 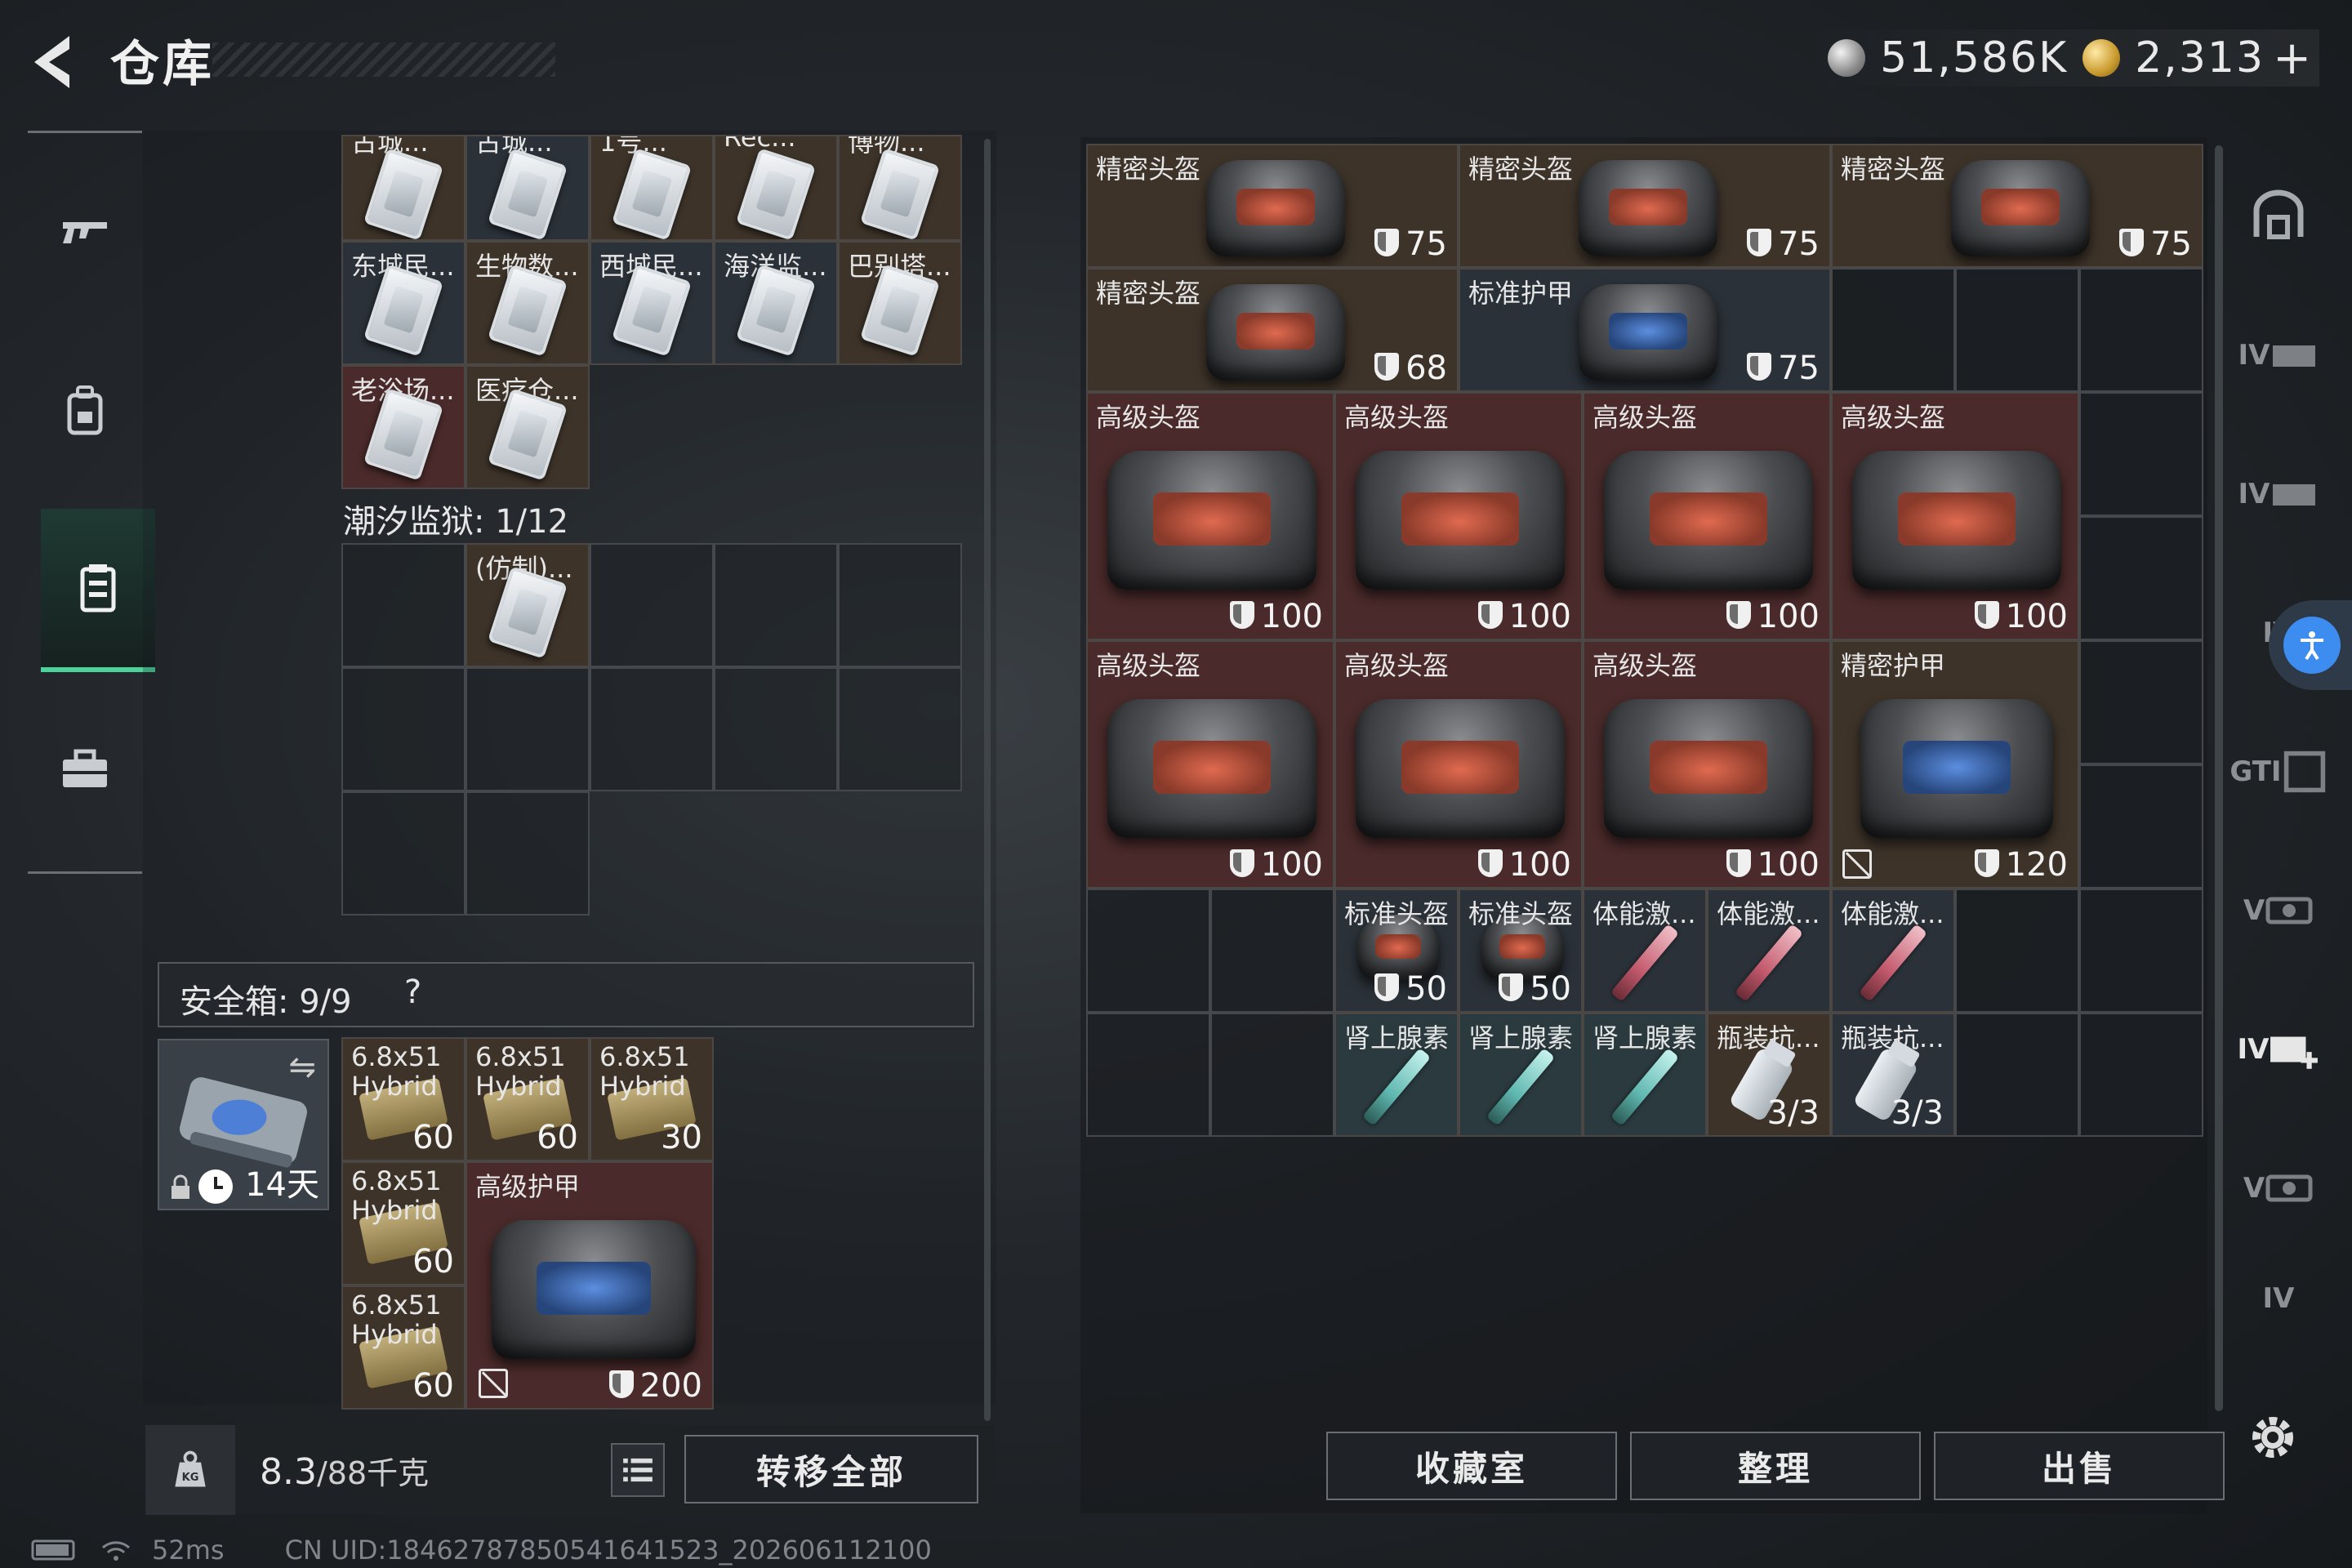 What do you see at coordinates (243, 1124) in the screenshot?
I see `safe-box-container: ⇋ 14天` at bounding box center [243, 1124].